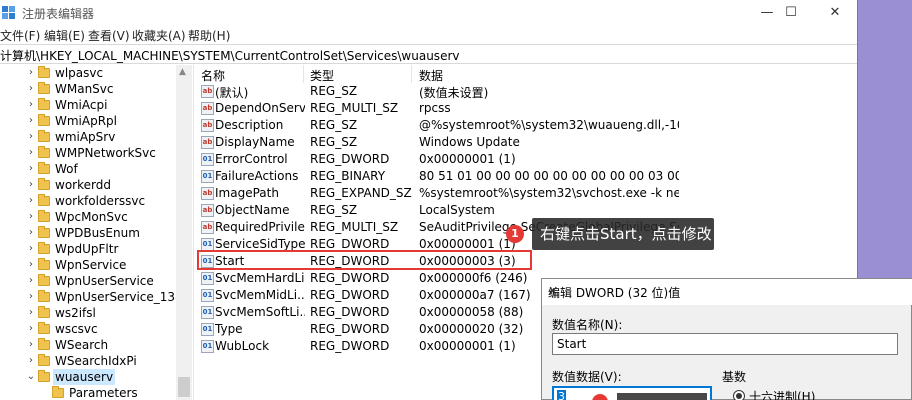 The width and height of the screenshot is (912, 400). Describe the element at coordinates (527, 74) in the screenshot. I see `list-header: 名称 类型 数据` at that location.